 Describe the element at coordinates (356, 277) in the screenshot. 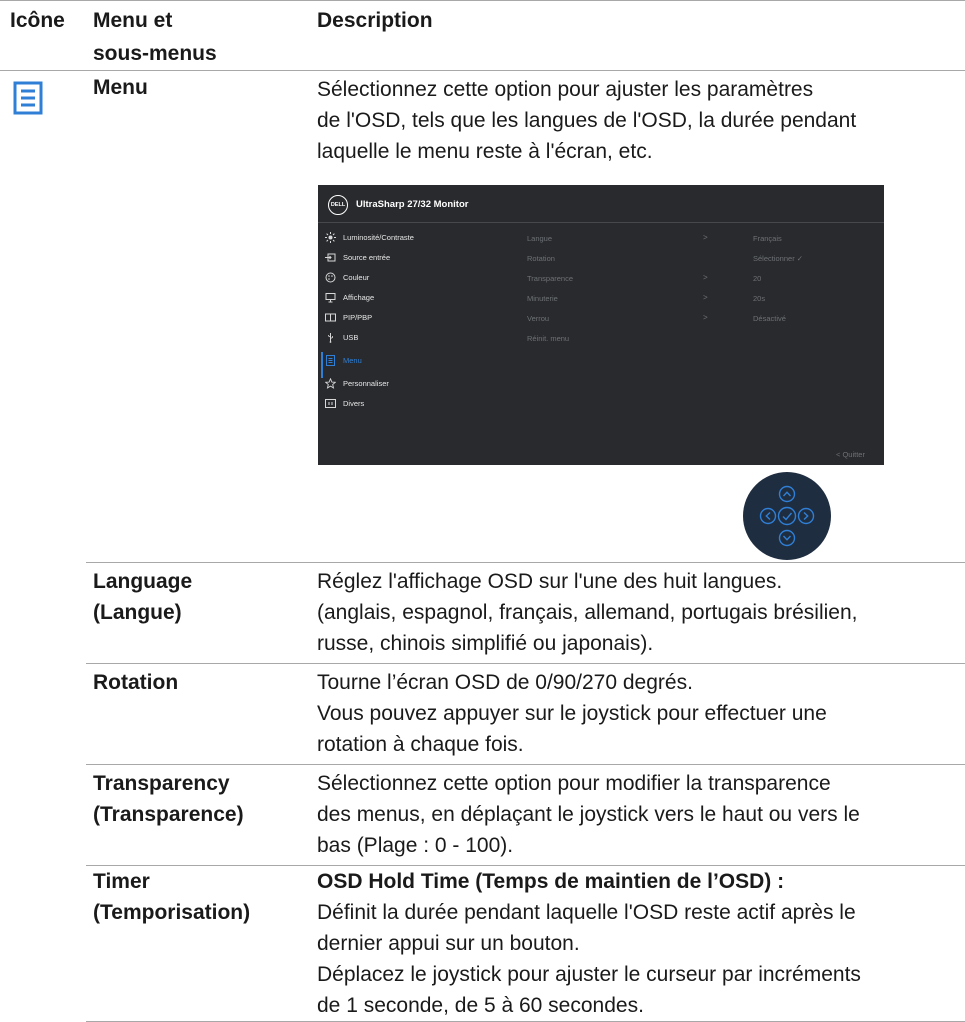

I see `osd-menu-label: Couleur` at that location.